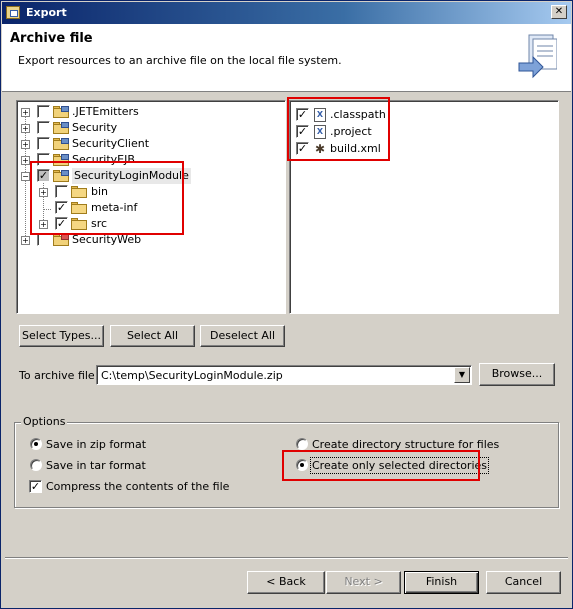 The image size is (573, 609). What do you see at coordinates (13, 12) in the screenshot?
I see `export-icon` at bounding box center [13, 12].